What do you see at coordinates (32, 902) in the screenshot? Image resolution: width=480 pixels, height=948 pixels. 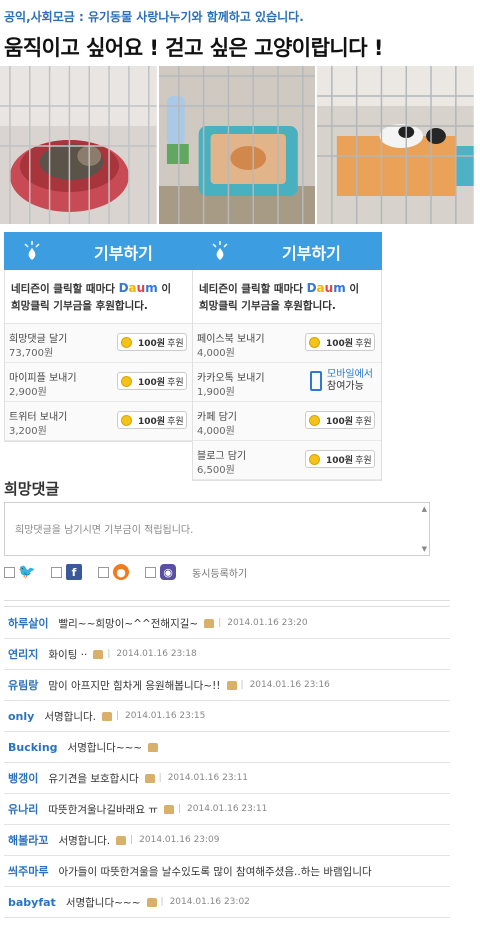 I see `comment-author: babyfat` at bounding box center [32, 902].